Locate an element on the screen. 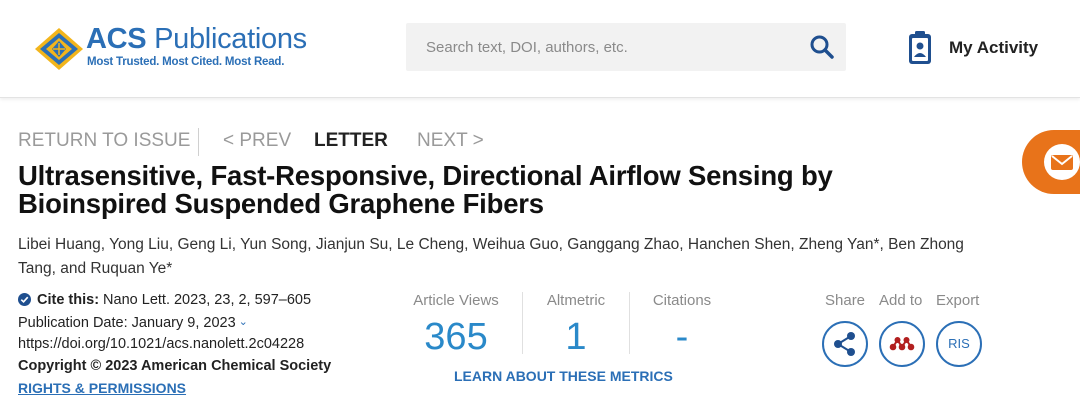  export-label: Export is located at coordinates (958, 300).